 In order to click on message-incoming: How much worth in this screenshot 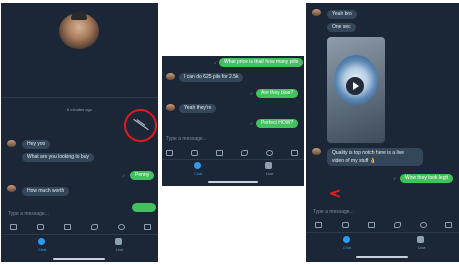, I will do `click(46, 191)`.